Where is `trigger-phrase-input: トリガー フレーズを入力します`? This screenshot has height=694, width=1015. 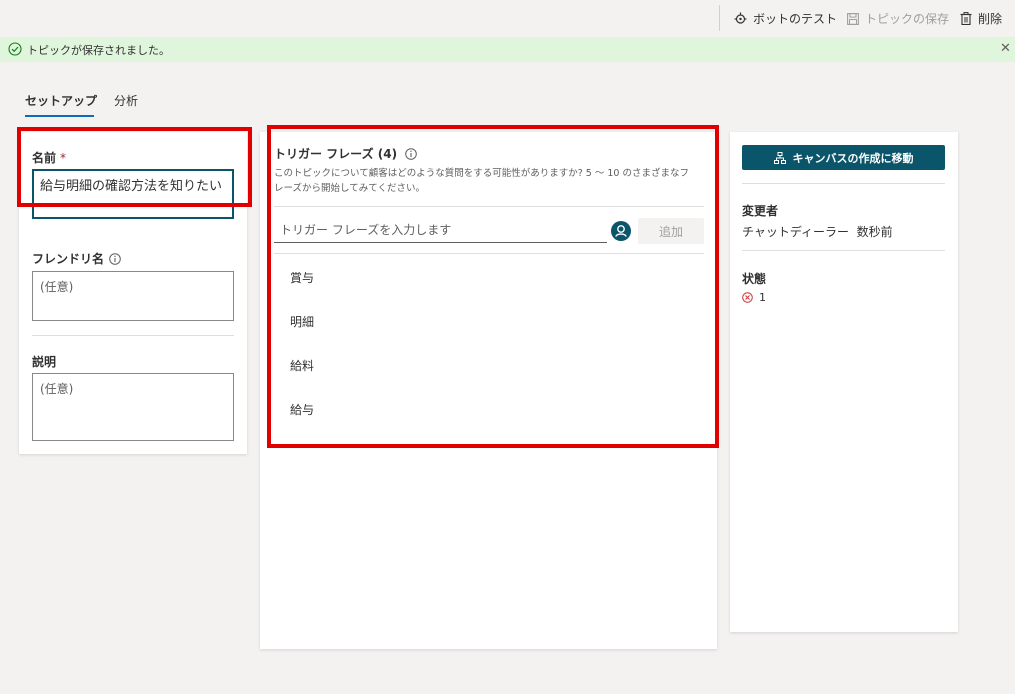
trigger-phrase-input: トリガー フレーズを入力します is located at coordinates (440, 230).